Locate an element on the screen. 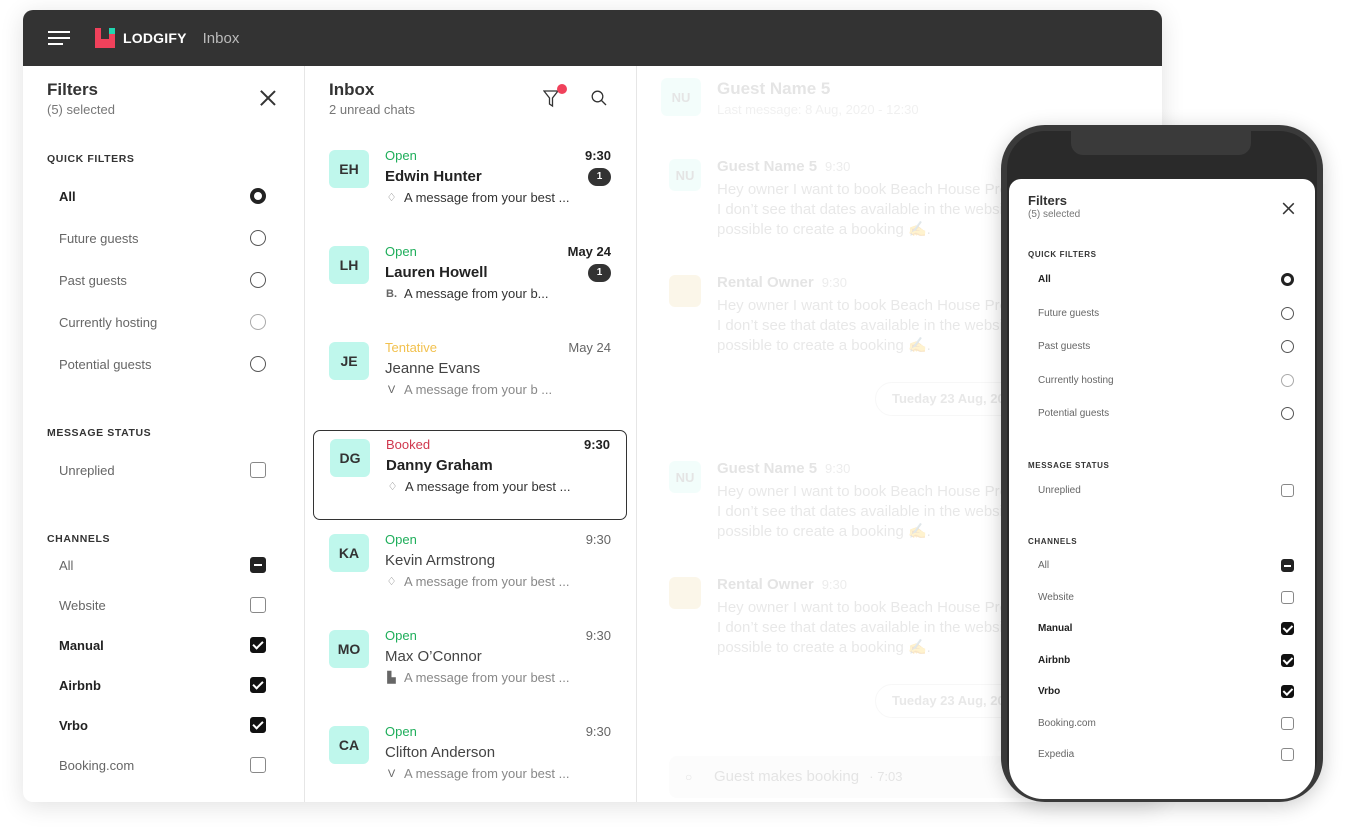 This screenshot has height=839, width=1346. chat-header-name: Guest Name 5 is located at coordinates (774, 88).